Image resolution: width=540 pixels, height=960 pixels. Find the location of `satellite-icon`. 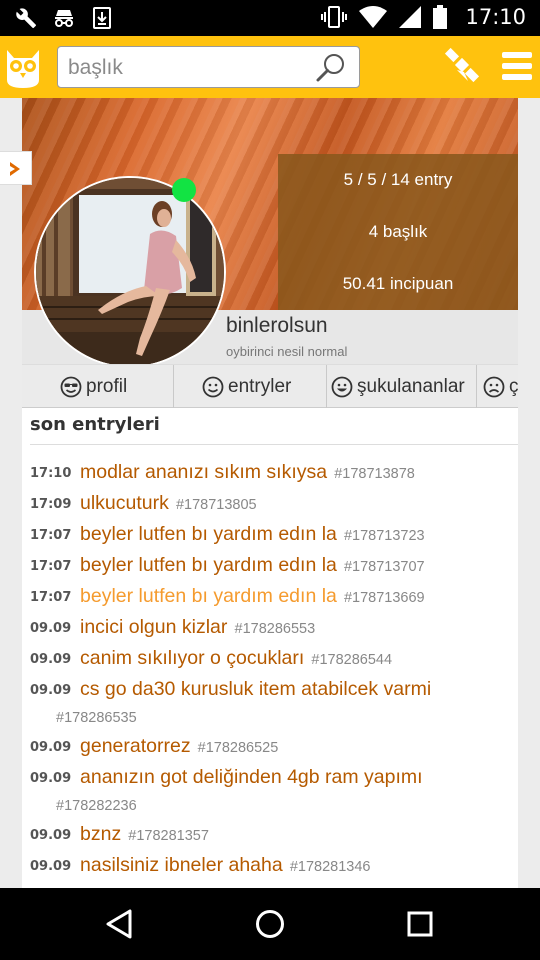

satellite-icon is located at coordinates (463, 66).